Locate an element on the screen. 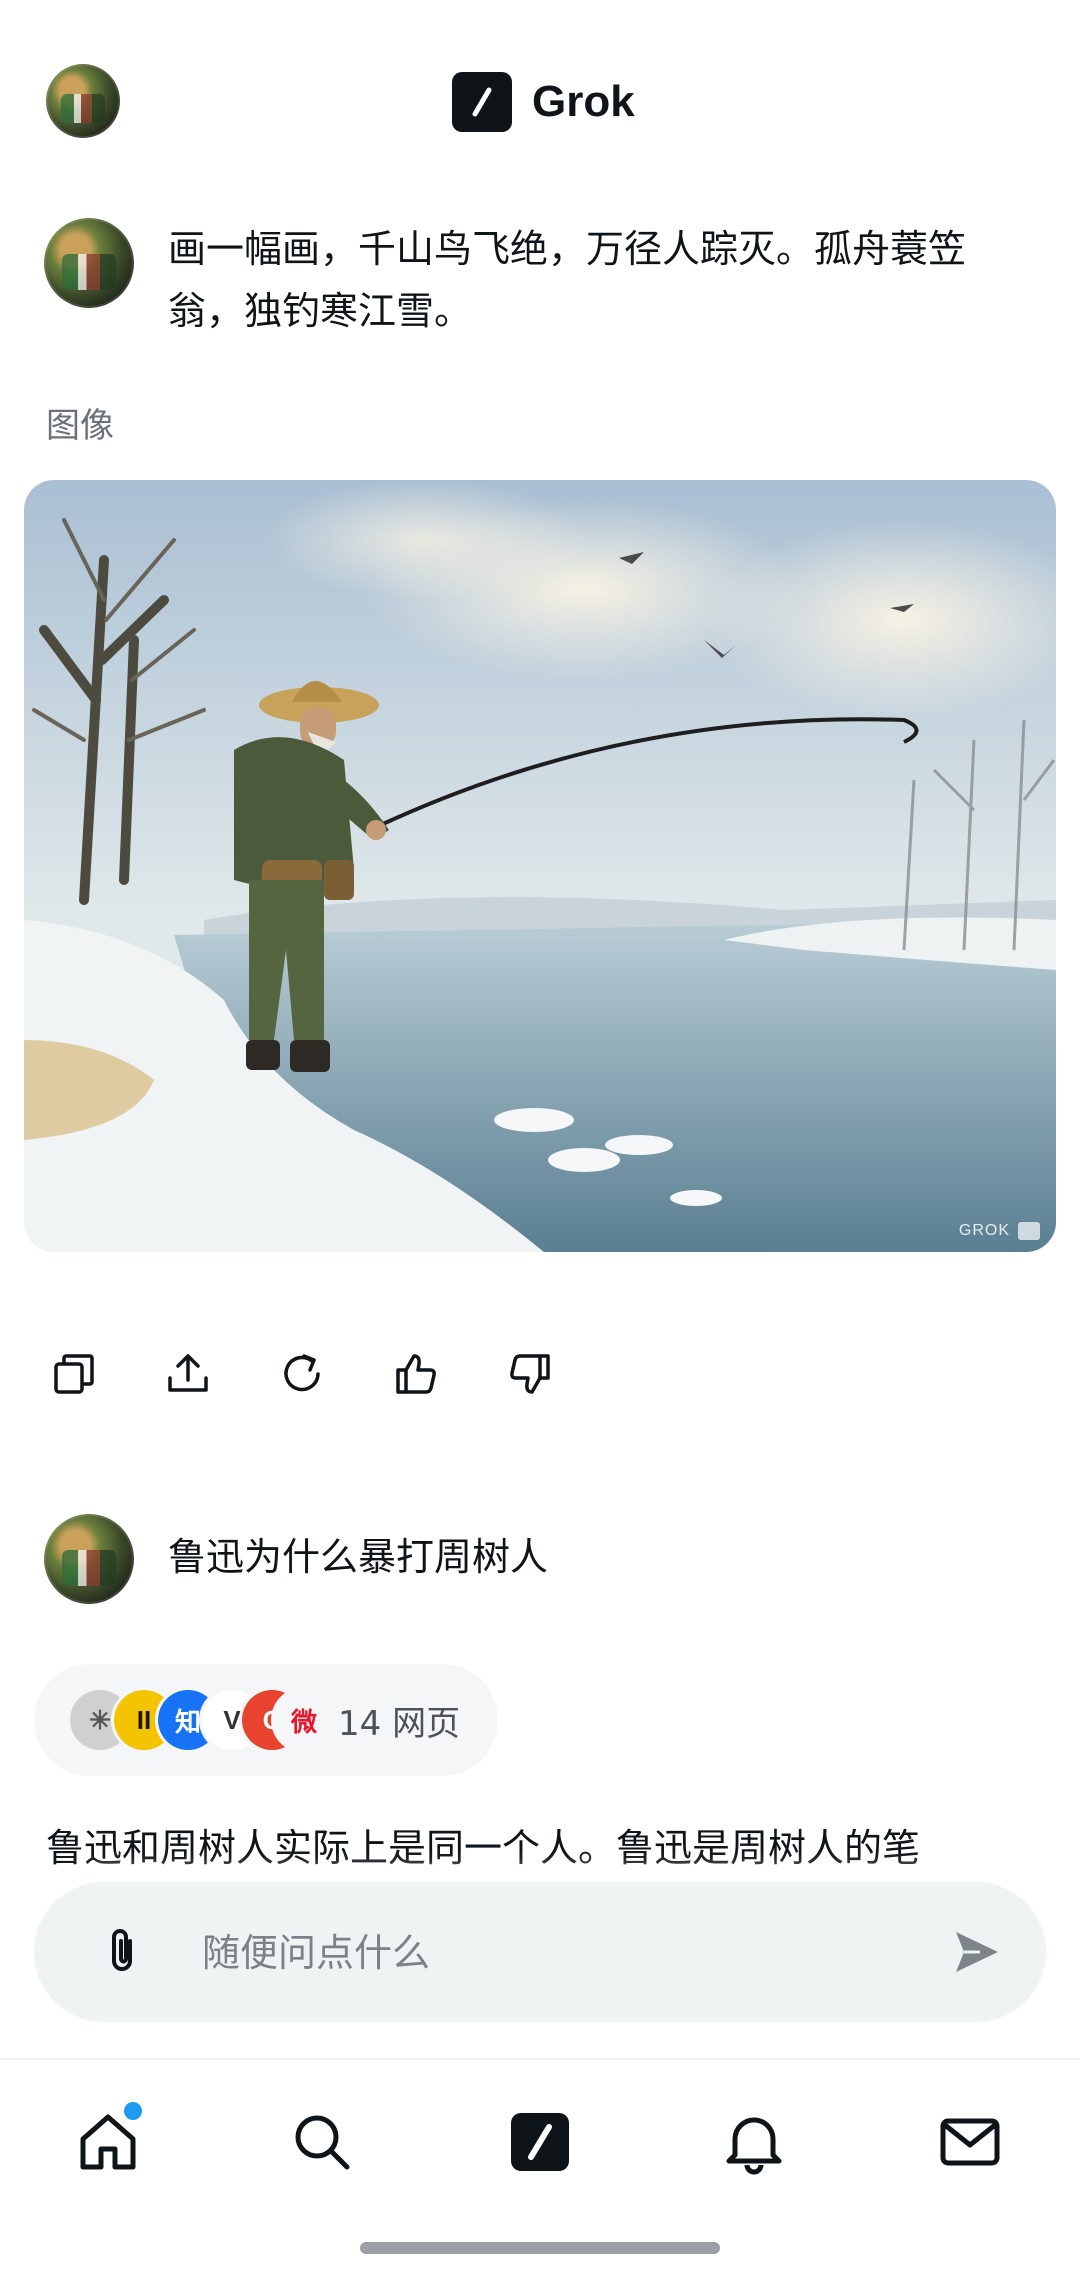 This screenshot has height=2274, width=1080. message-composer is located at coordinates (540, 1952).